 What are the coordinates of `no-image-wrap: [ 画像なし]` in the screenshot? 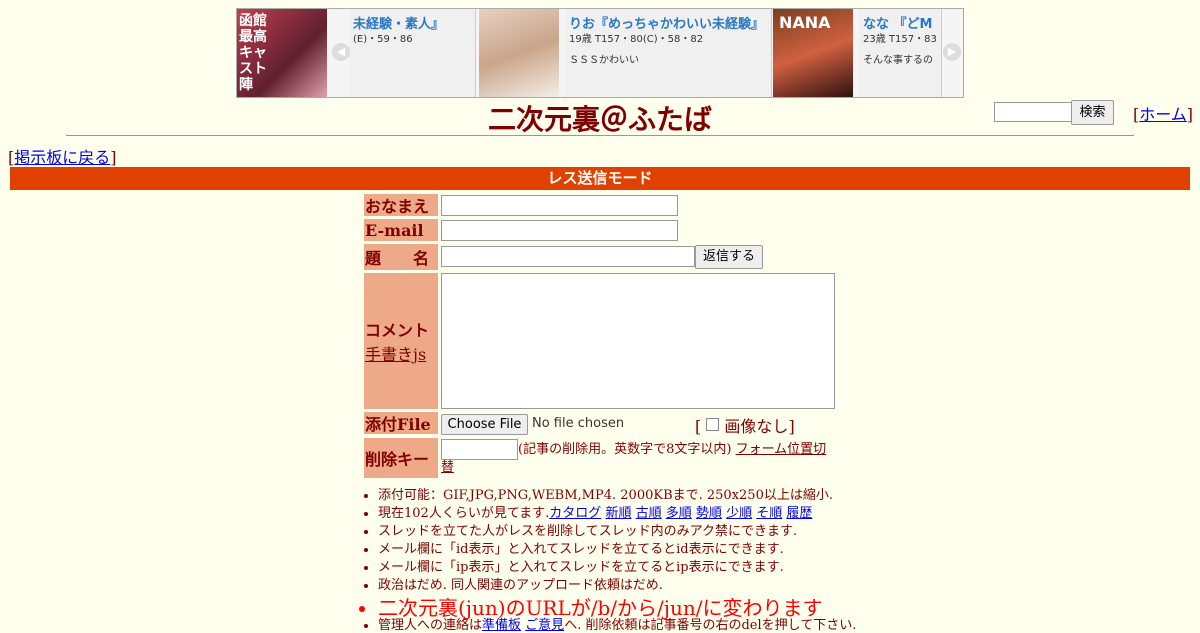 It's located at (745, 426).